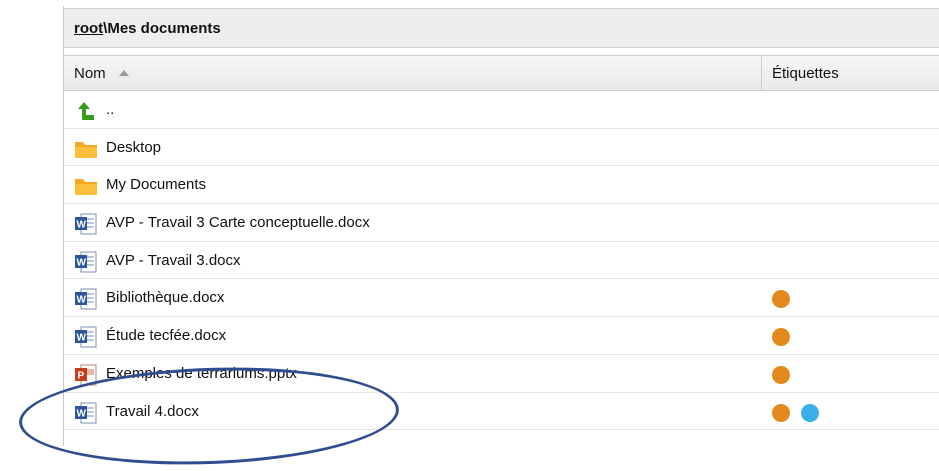 This screenshot has height=471, width=939. I want to click on list-item: W Étude tecfée.docx, so click(501, 336).